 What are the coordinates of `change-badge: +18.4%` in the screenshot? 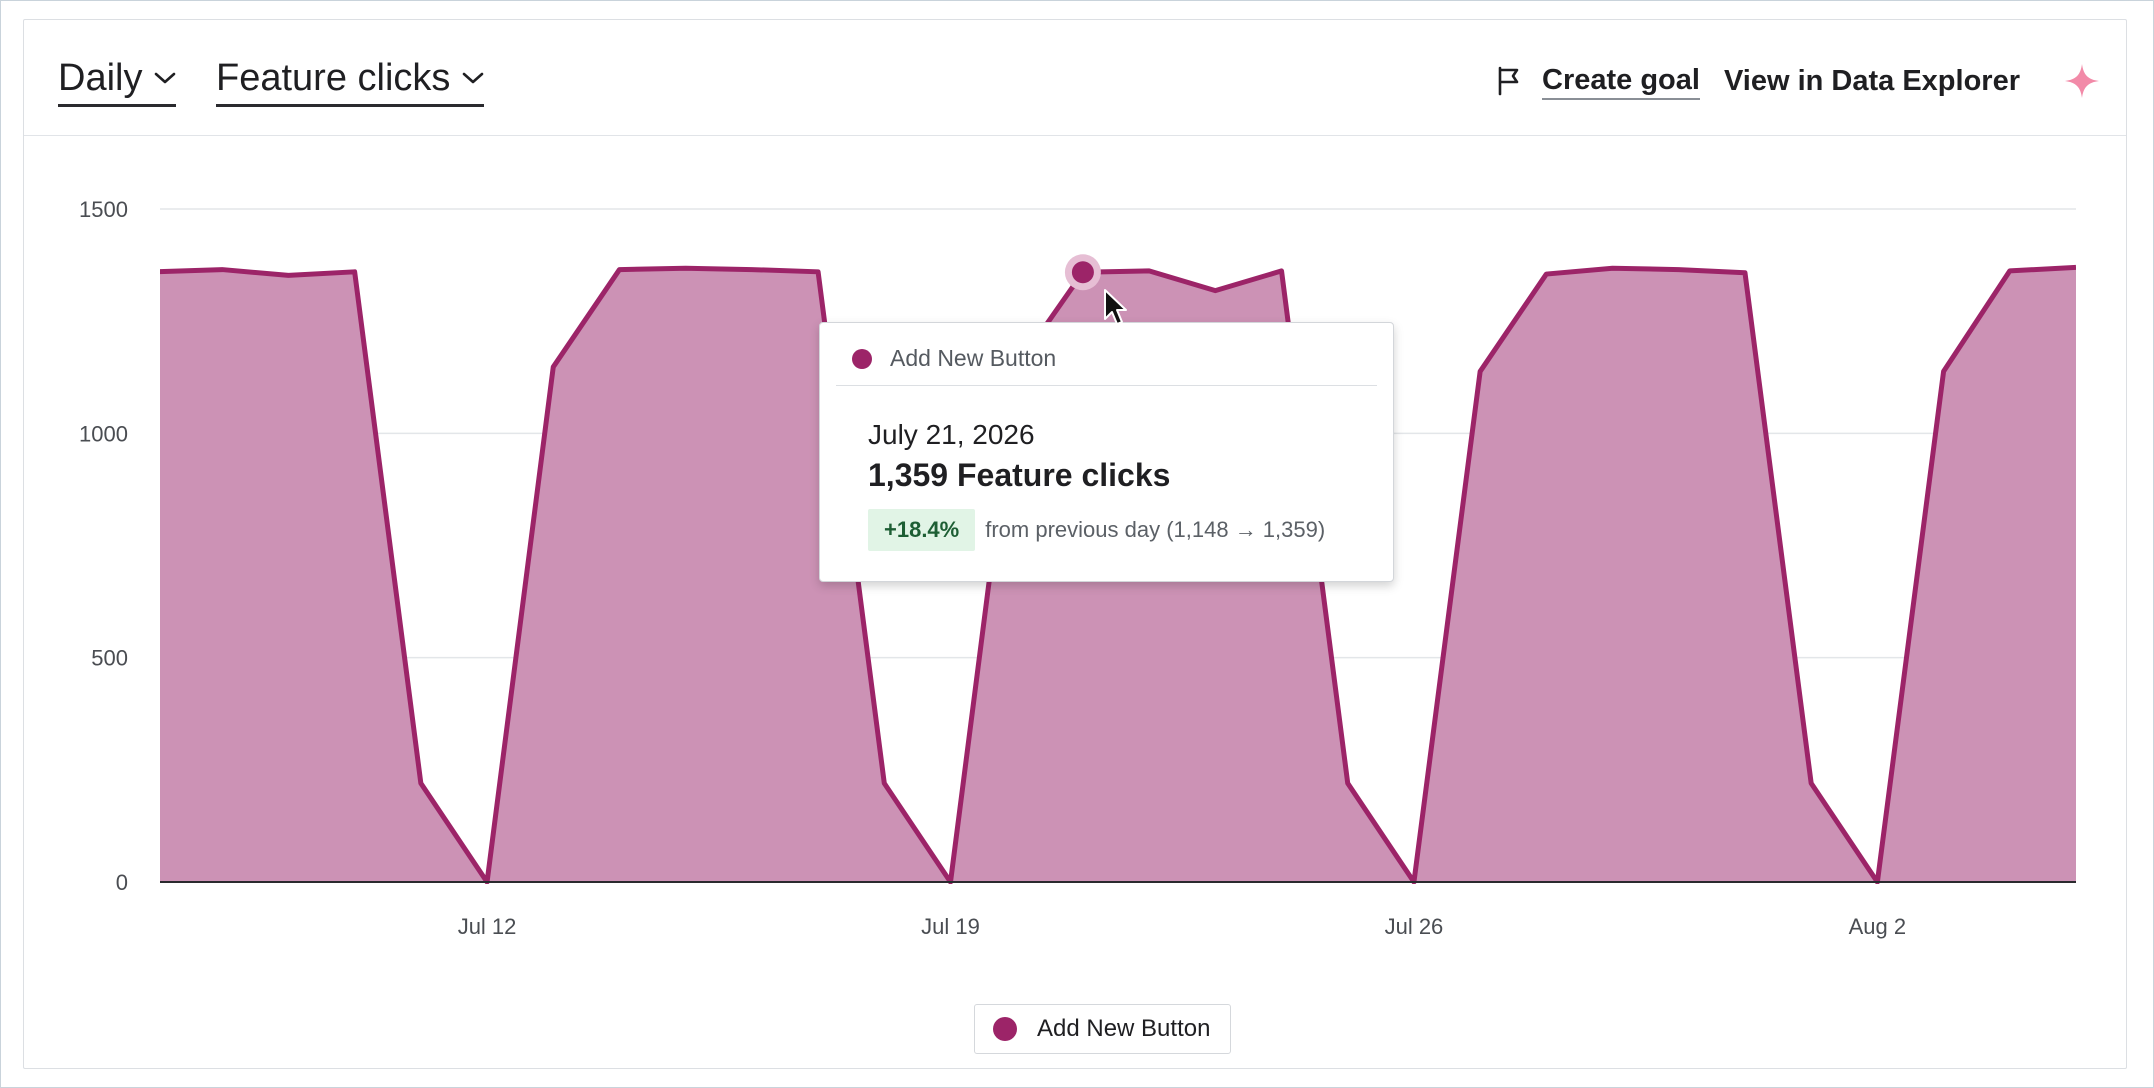 It's located at (922, 530).